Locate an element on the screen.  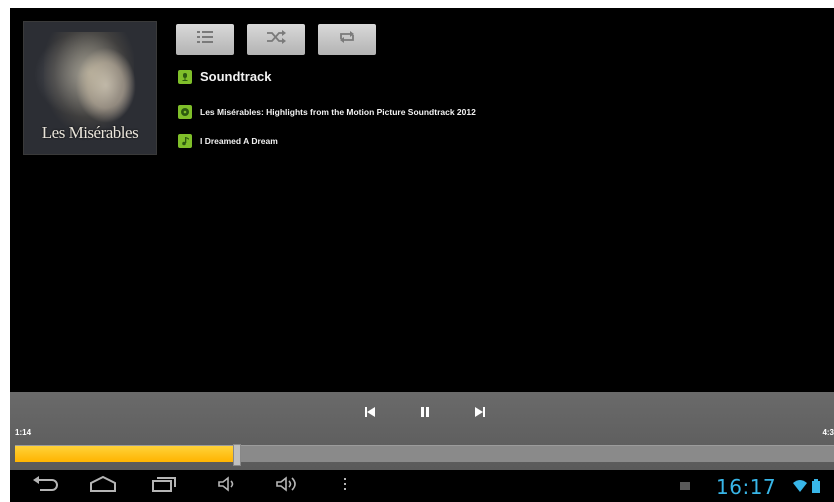
elapsed-time: 1:14 is located at coordinates (23, 432).